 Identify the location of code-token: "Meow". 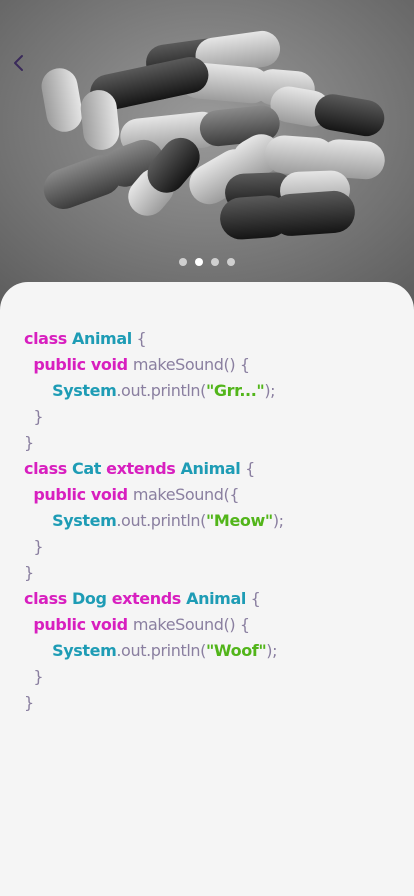
(239, 520).